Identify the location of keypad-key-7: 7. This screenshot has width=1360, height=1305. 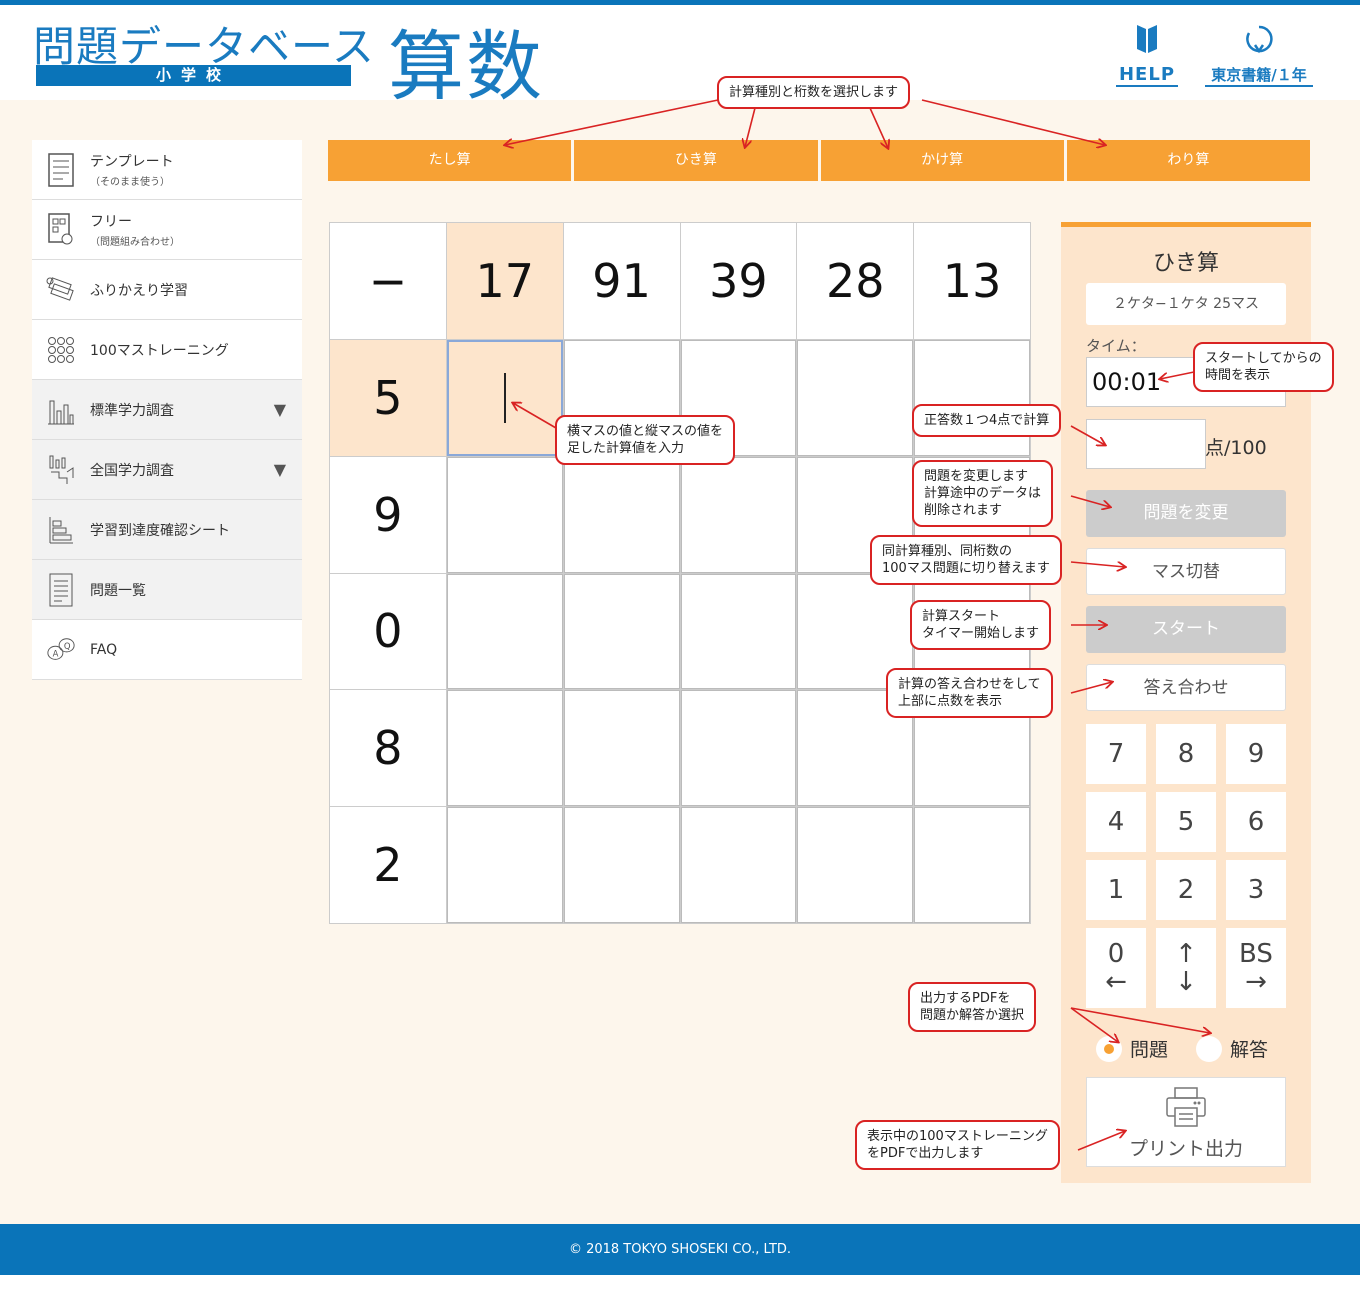
(1116, 754).